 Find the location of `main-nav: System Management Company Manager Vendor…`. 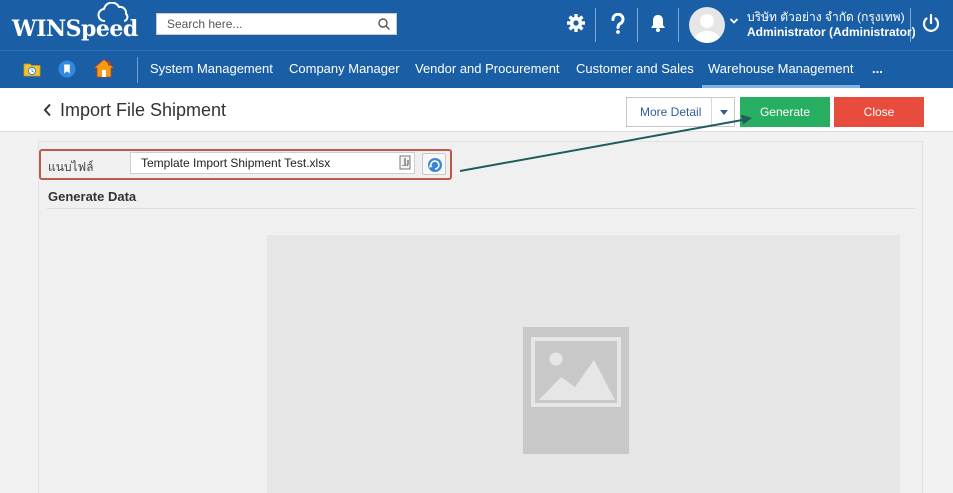

main-nav: System Management Company Manager Vendor… is located at coordinates (476, 69).